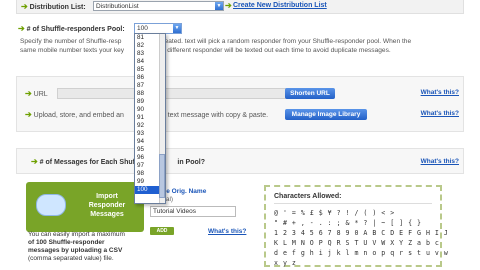 The width and height of the screenshot is (480, 270). Describe the element at coordinates (440, 113) in the screenshot. I see `whats-this-upload-link: What's this?` at that location.